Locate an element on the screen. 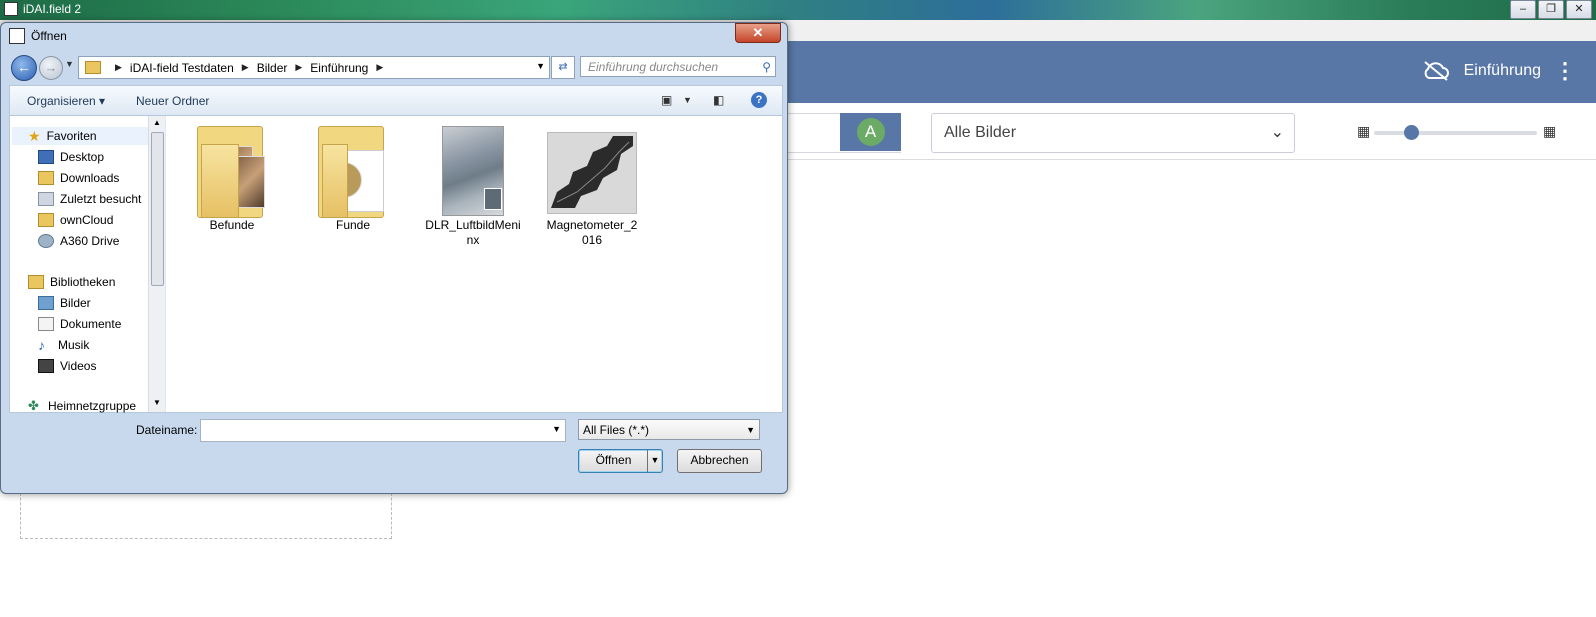  downloads-folder-icon is located at coordinates (46, 178).